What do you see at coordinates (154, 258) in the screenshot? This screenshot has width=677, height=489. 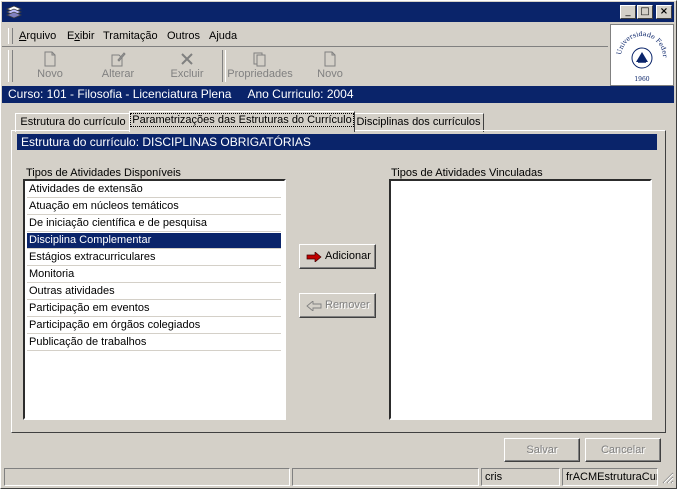 I see `list-item: Estágios extracurriculares` at bounding box center [154, 258].